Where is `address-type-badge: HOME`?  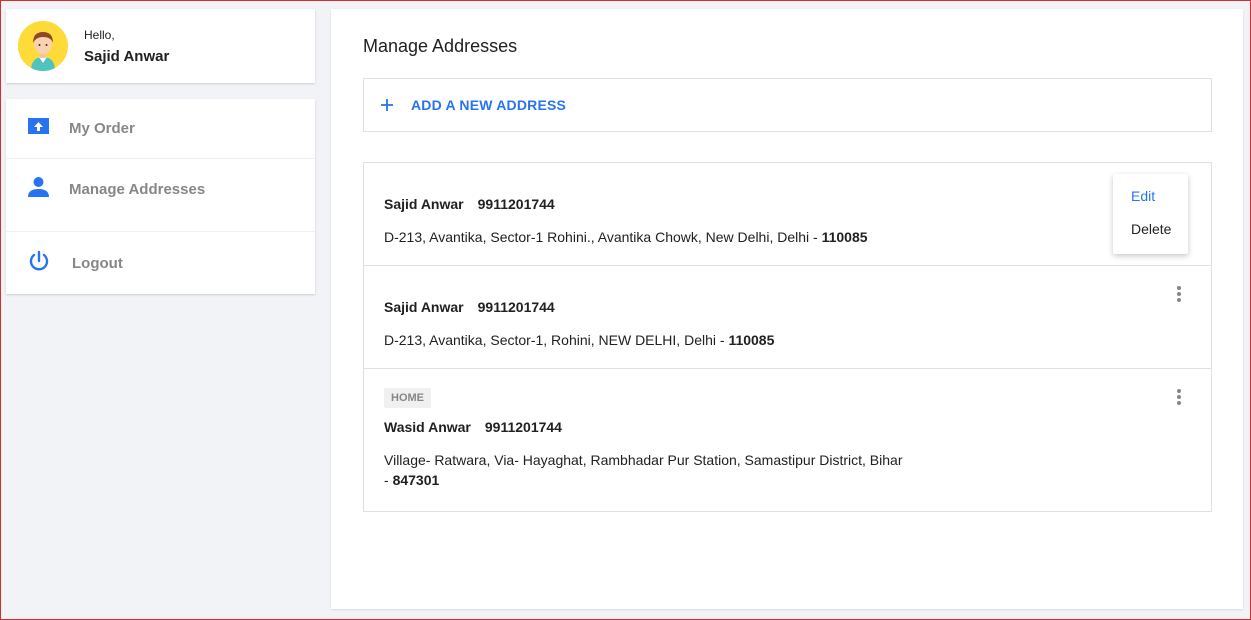
address-type-badge: HOME is located at coordinates (407, 398).